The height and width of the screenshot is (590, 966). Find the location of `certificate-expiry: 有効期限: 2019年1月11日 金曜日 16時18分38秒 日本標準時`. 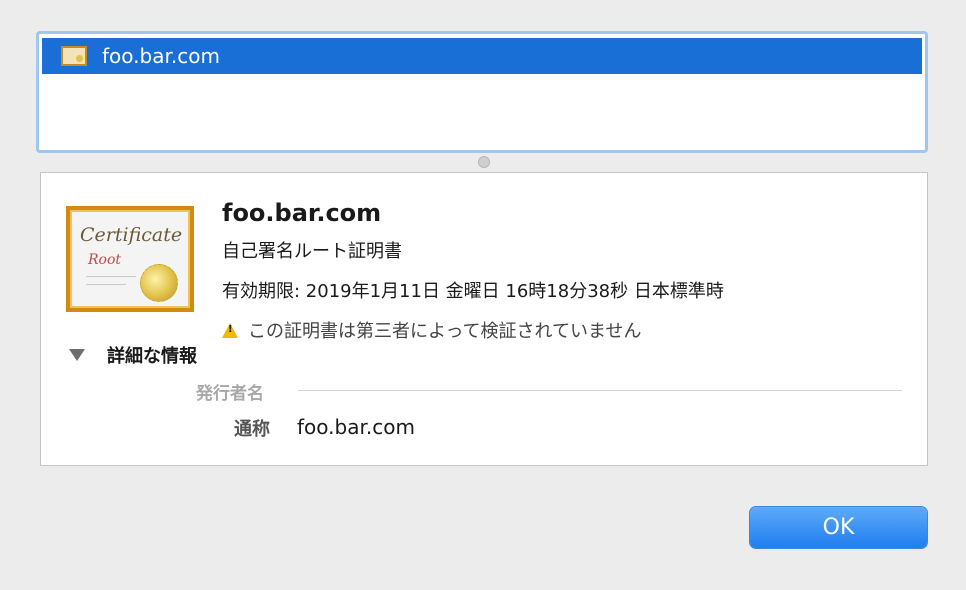

certificate-expiry: 有効期限: 2019年1月11日 金曜日 16時18分38秒 日本標準時 is located at coordinates (473, 291).